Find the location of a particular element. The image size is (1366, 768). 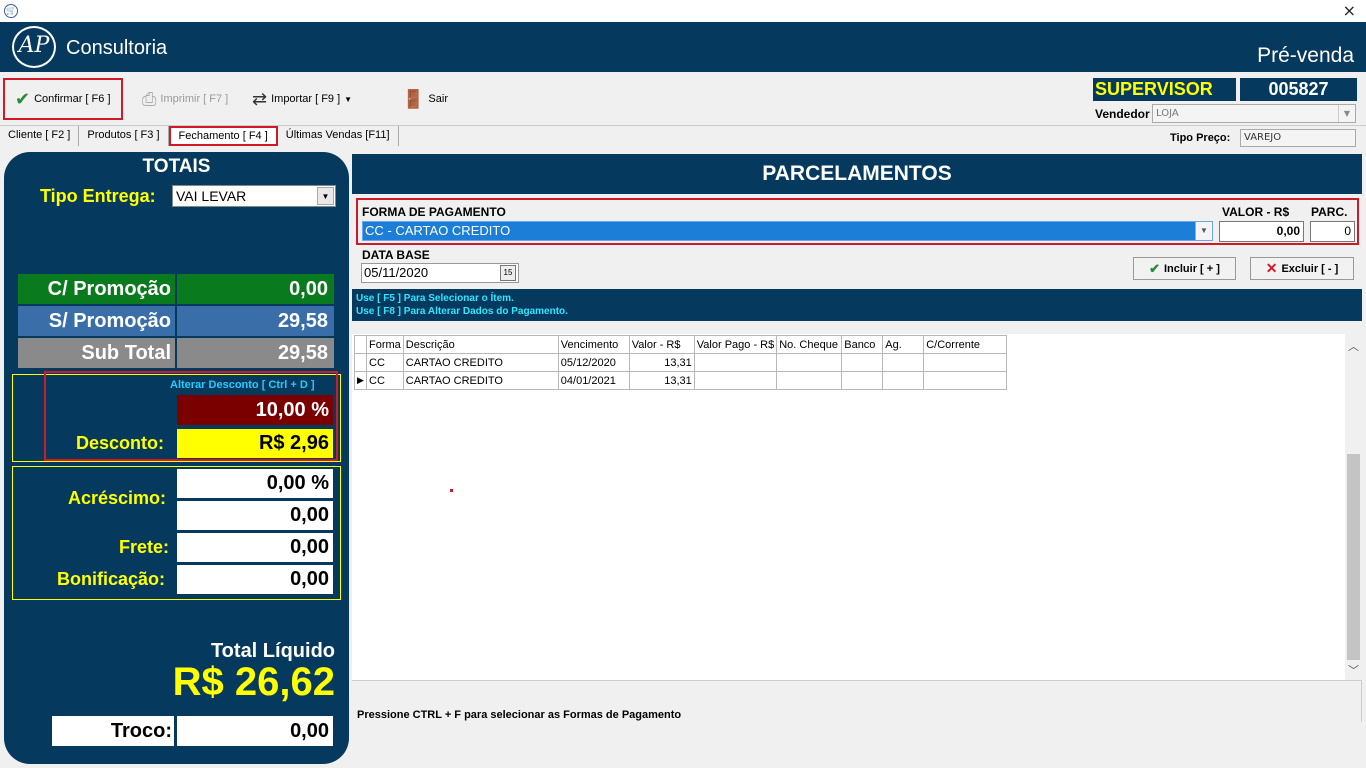

desconto-percent: 10,00 % is located at coordinates (255, 410).